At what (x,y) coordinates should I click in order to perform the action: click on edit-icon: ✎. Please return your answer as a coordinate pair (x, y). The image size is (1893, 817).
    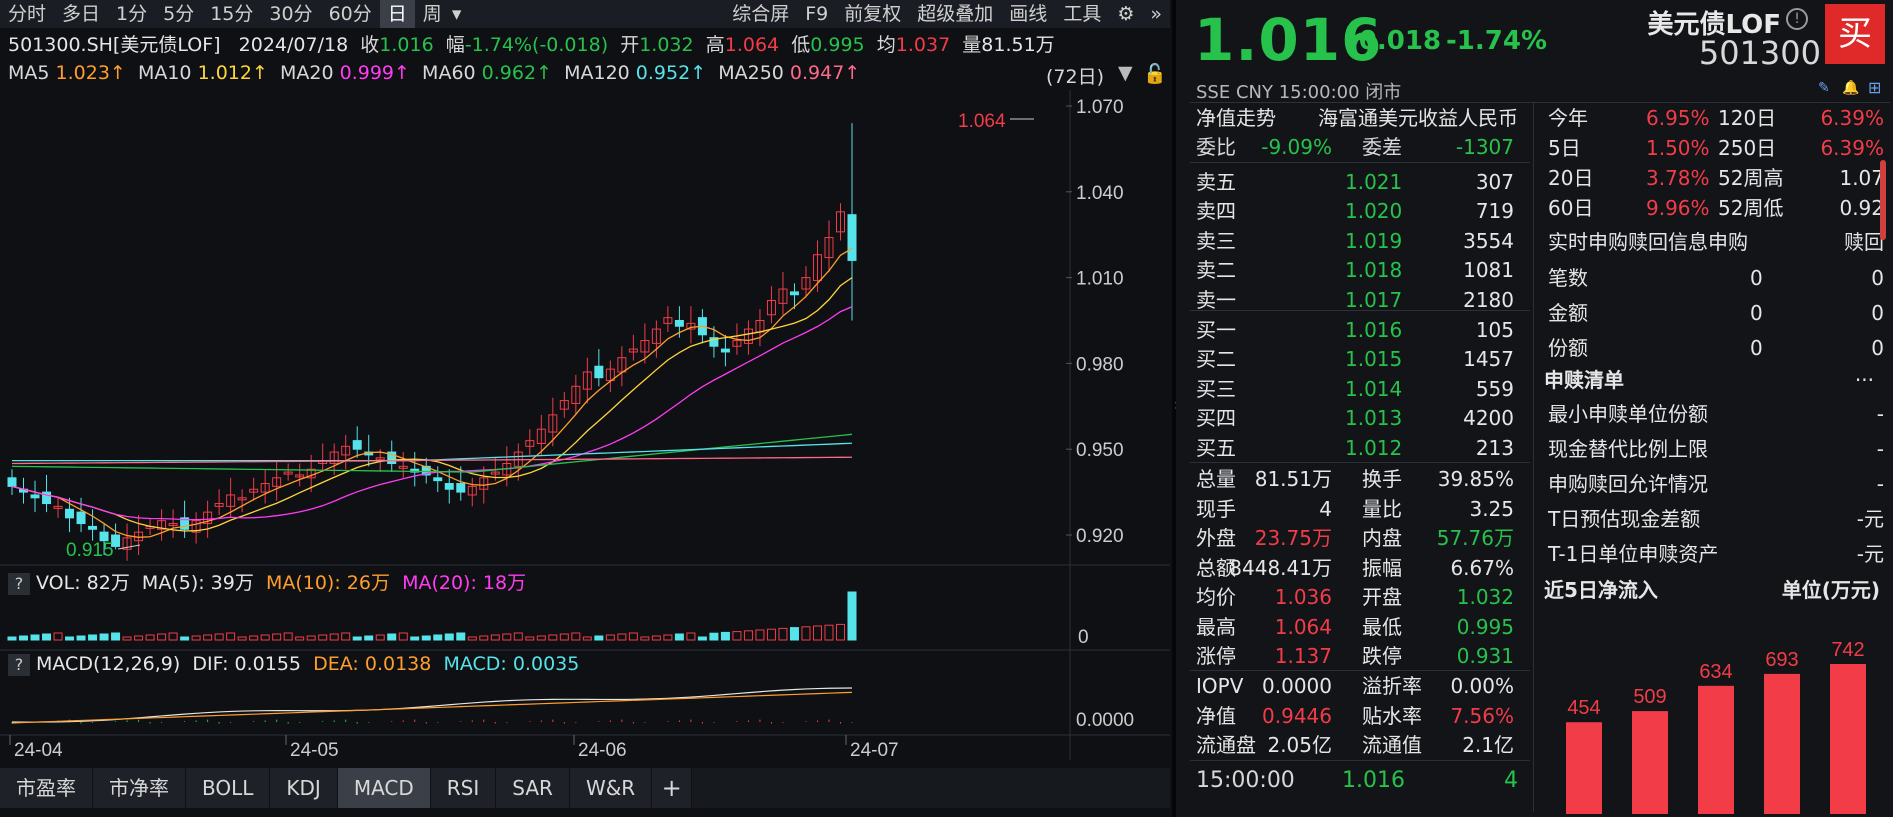
    Looking at the image, I should click on (1824, 88).